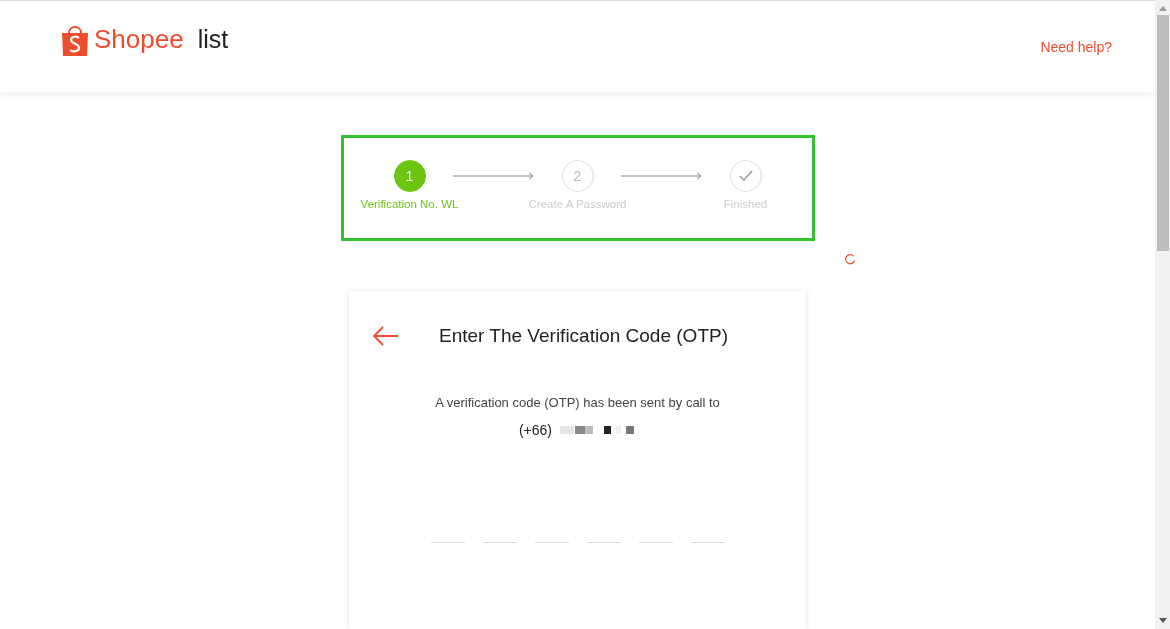 Image resolution: width=1170 pixels, height=629 pixels. What do you see at coordinates (409, 176) in the screenshot?
I see `step-number: 1` at bounding box center [409, 176].